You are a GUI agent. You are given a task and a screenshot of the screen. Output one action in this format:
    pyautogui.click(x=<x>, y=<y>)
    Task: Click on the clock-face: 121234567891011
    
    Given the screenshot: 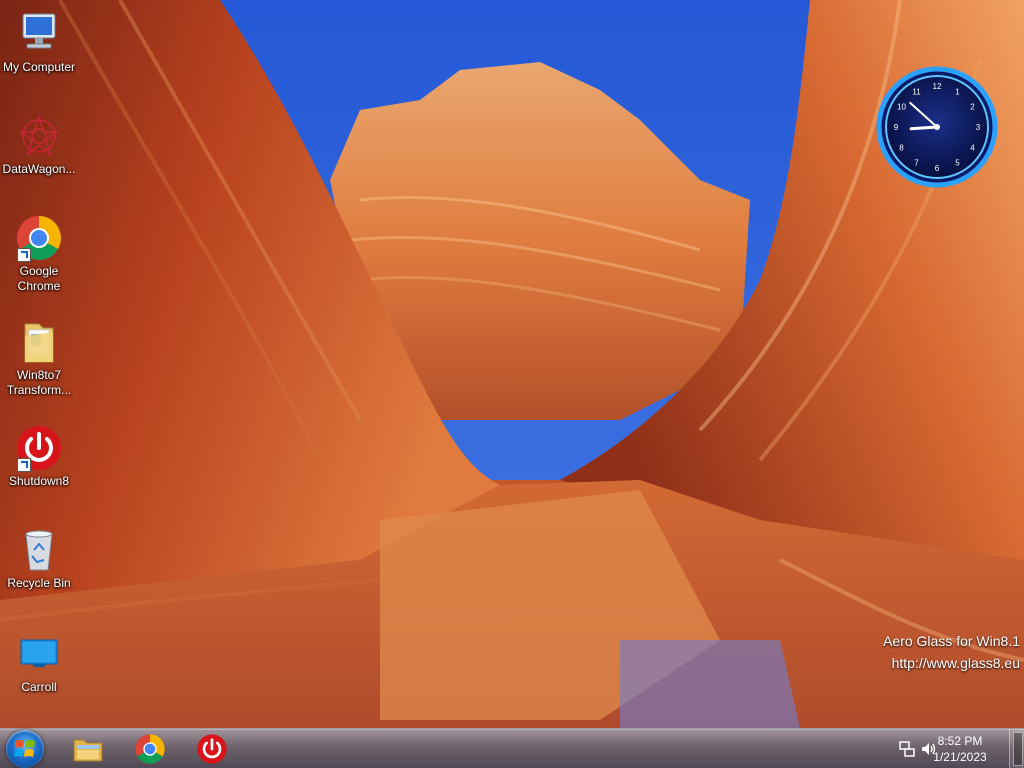 What is the action you would take?
    pyautogui.click(x=937, y=127)
    